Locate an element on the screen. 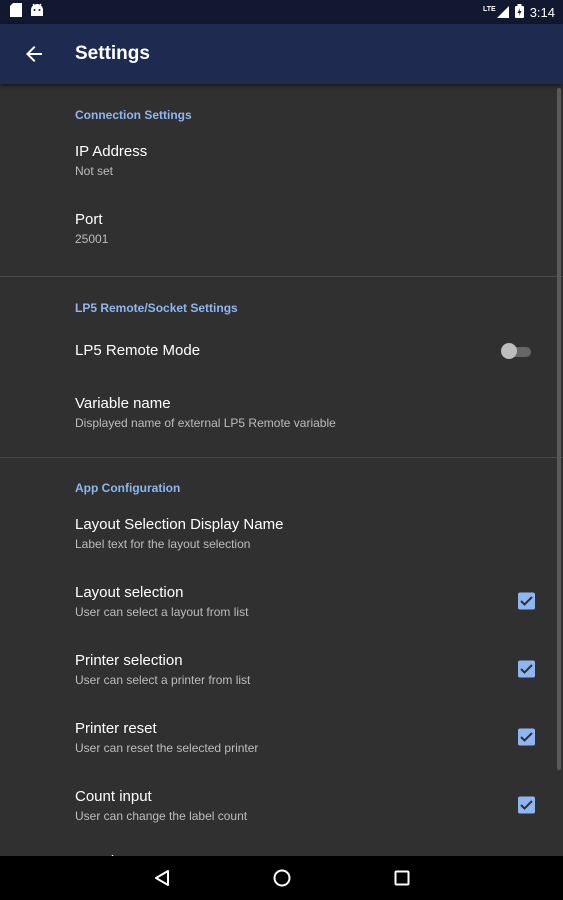 The height and width of the screenshot is (900, 563). pref-summary: User can select a layout from list is located at coordinates (162, 611).